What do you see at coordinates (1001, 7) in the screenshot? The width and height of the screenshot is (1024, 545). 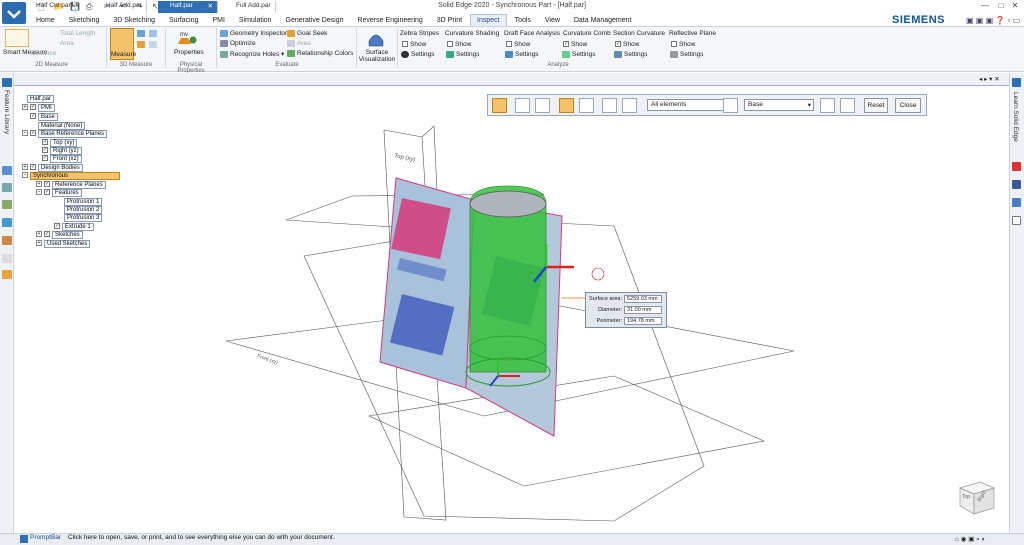 I see `maximize-button: □` at bounding box center [1001, 7].